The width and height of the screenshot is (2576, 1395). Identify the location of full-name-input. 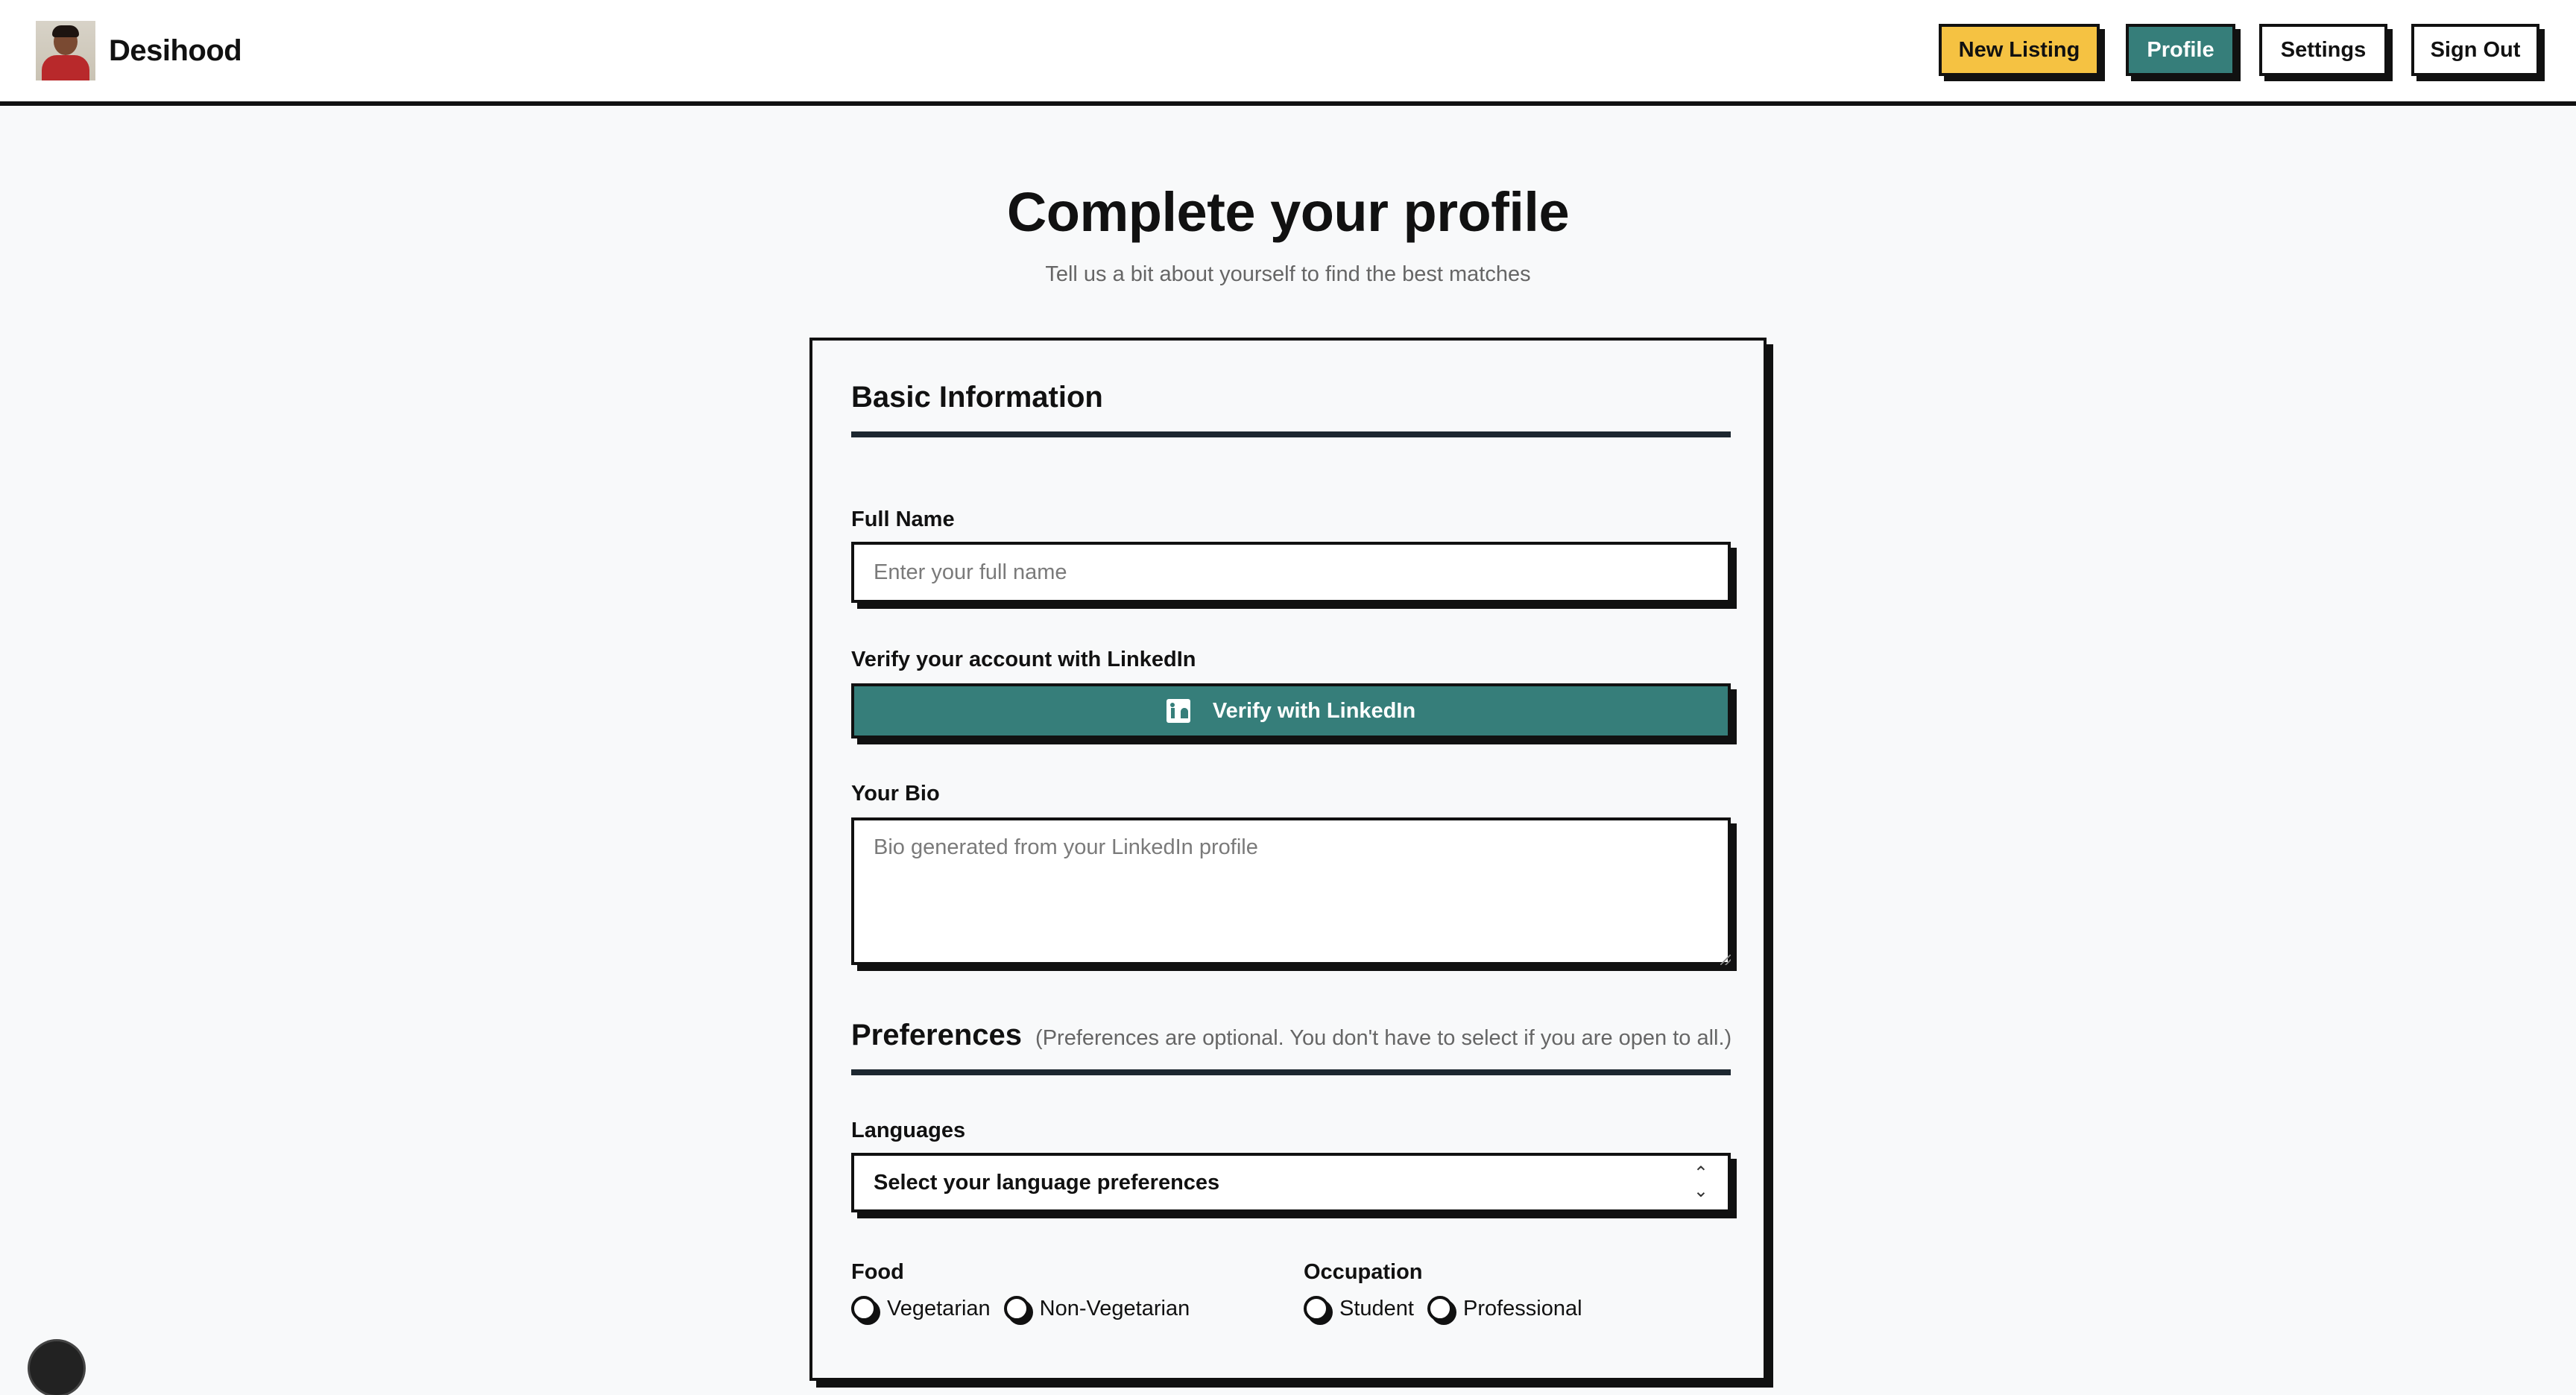
(1291, 573).